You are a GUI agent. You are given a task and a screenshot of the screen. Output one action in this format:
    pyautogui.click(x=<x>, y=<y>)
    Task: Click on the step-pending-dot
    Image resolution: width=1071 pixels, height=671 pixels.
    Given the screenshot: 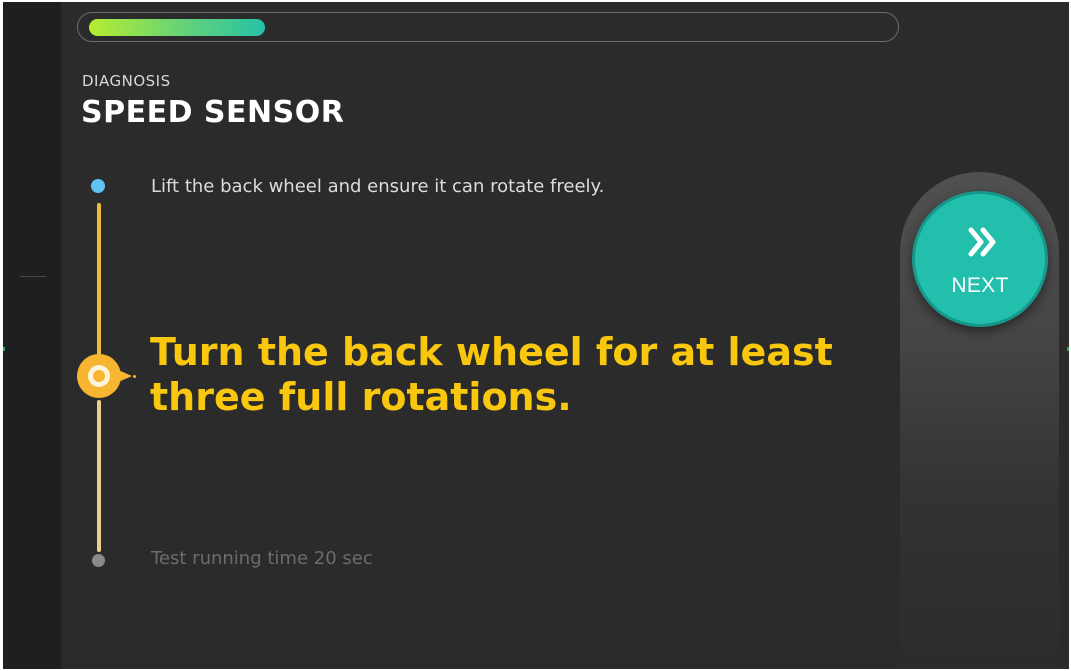 What is the action you would take?
    pyautogui.click(x=98, y=560)
    